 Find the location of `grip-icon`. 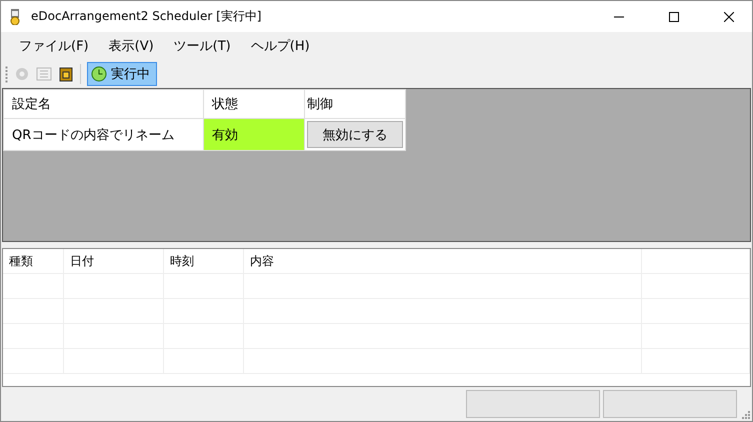

grip-icon is located at coordinates (6, 74).